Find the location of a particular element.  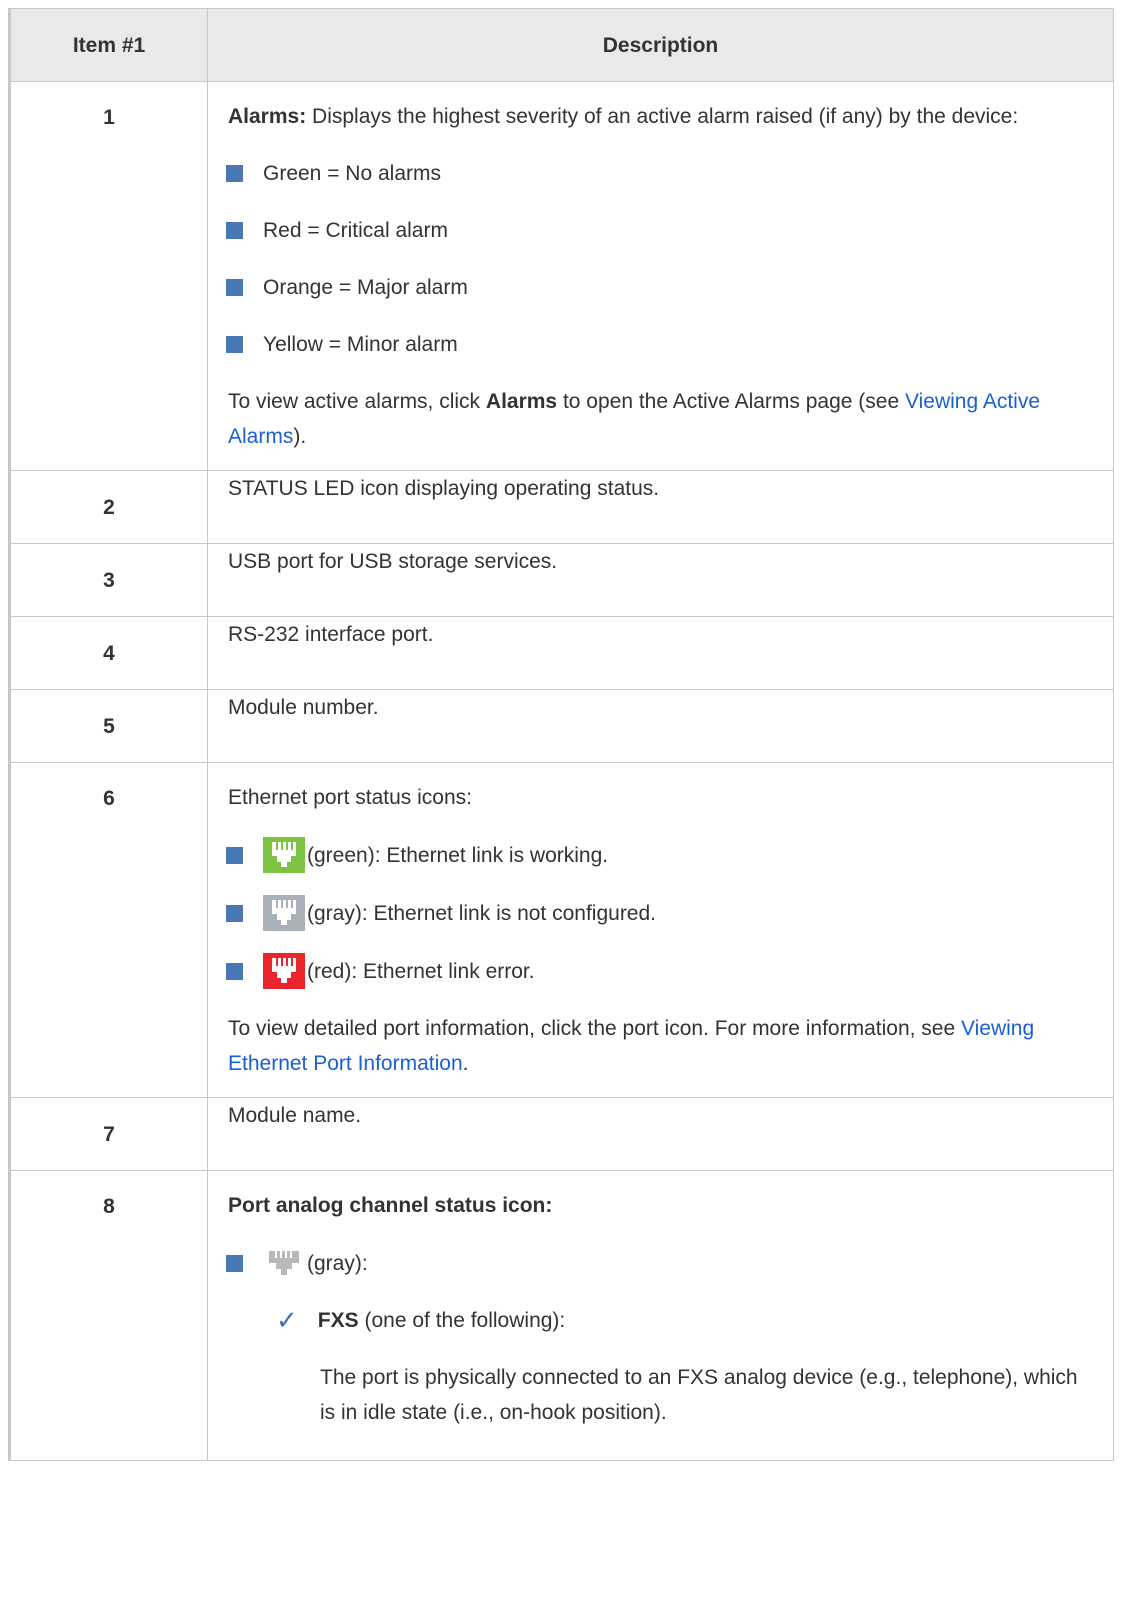

bullet-text: (green): Ethernet link is working. is located at coordinates (458, 855).